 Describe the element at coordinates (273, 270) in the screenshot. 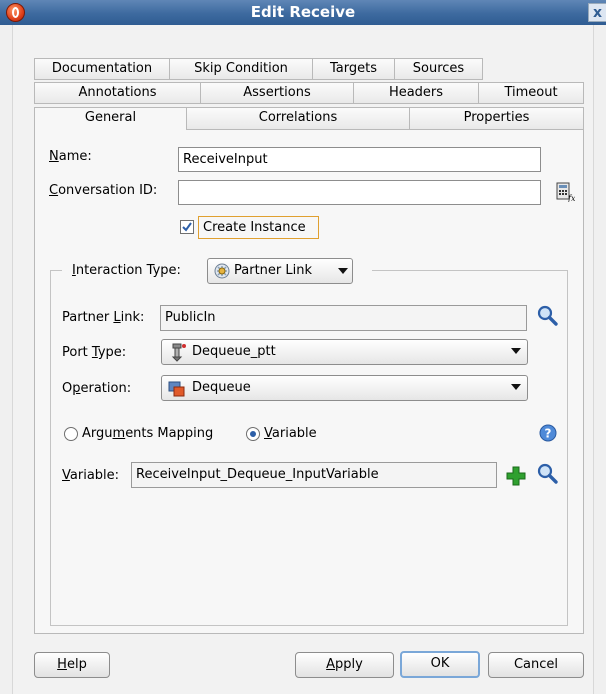

I see `interaction-type-value: Partner Link` at that location.